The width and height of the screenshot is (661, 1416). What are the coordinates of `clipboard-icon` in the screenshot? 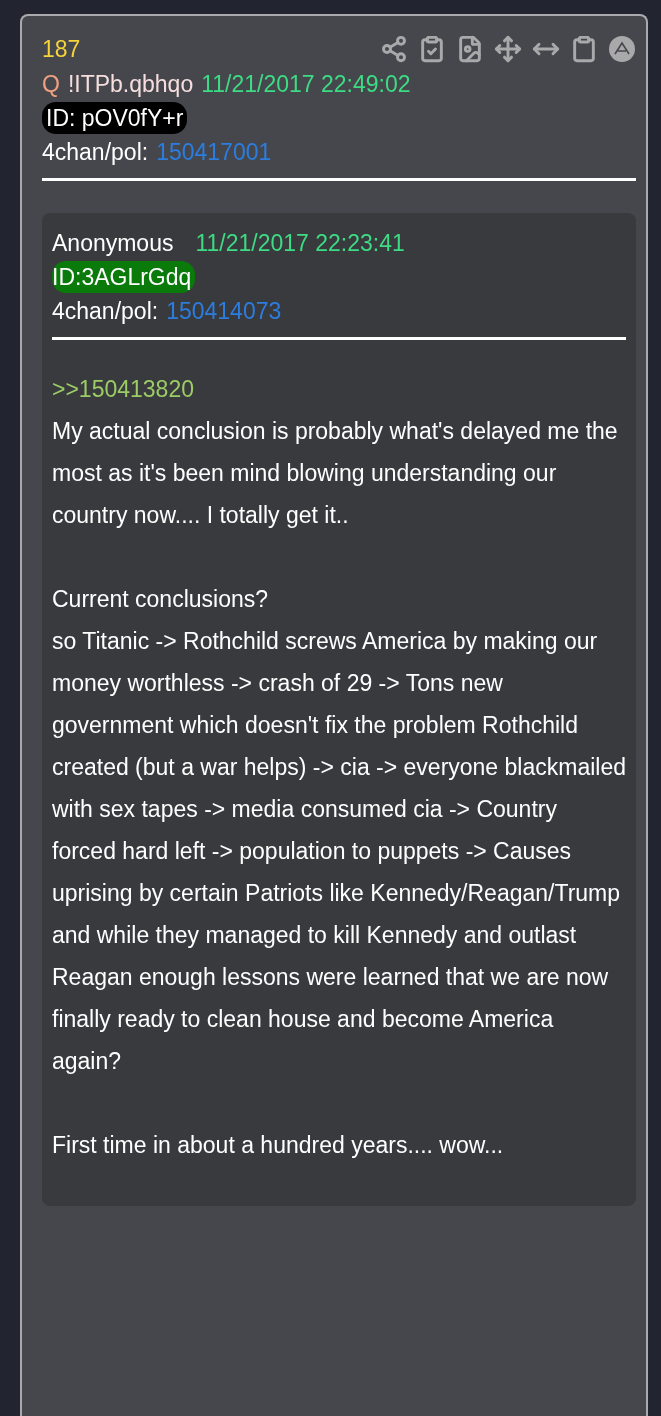 It's located at (584, 49).